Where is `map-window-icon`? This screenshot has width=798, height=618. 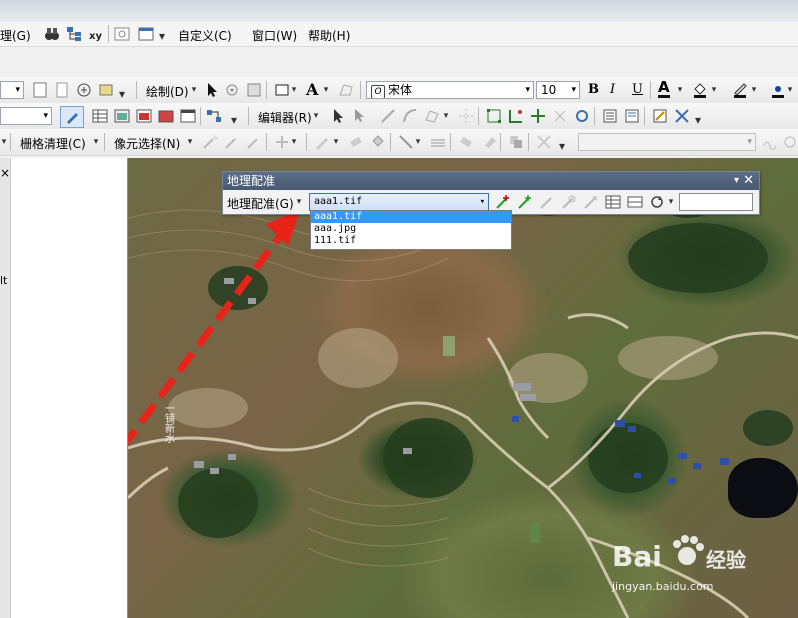
map-window-icon is located at coordinates (122, 116).